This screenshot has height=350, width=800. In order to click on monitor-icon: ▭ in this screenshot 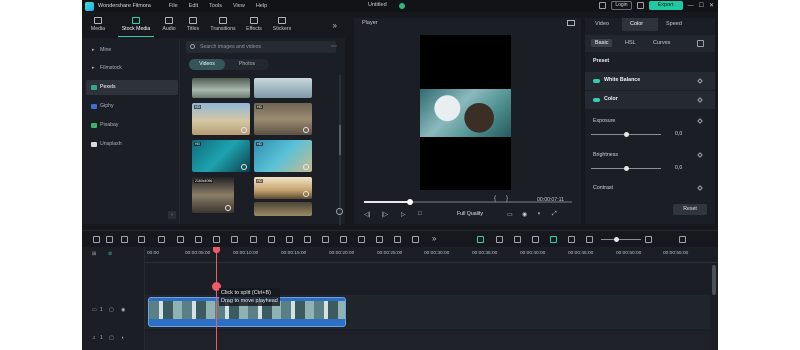, I will do `click(510, 214)`.